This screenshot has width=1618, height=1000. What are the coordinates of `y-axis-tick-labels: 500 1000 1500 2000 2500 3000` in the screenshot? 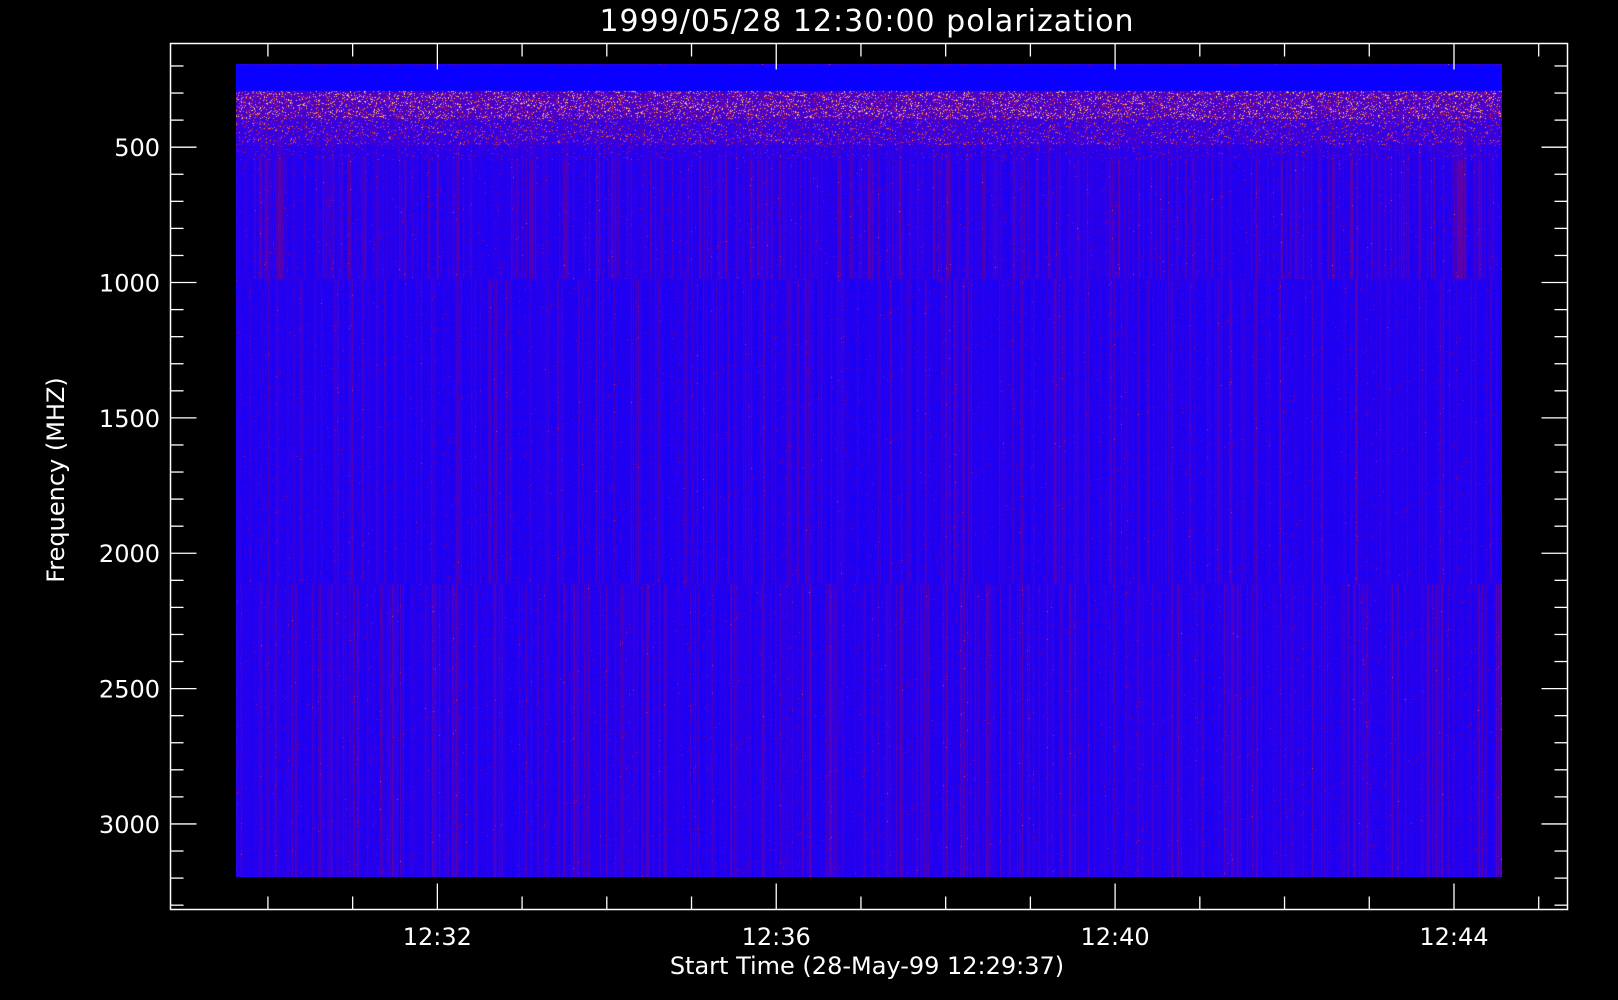 It's located at (129, 486).